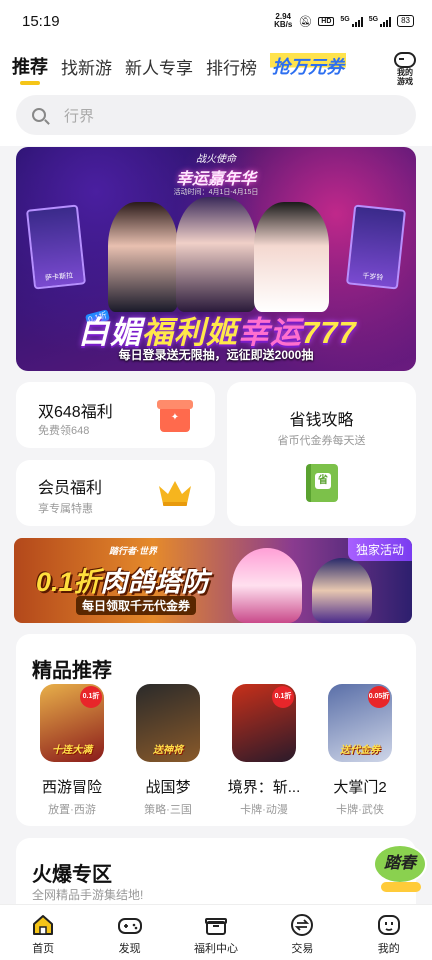 Image resolution: width=432 pixels, height=960 pixels. What do you see at coordinates (264, 723) in the screenshot?
I see `game-icon: 0.1折` at bounding box center [264, 723].